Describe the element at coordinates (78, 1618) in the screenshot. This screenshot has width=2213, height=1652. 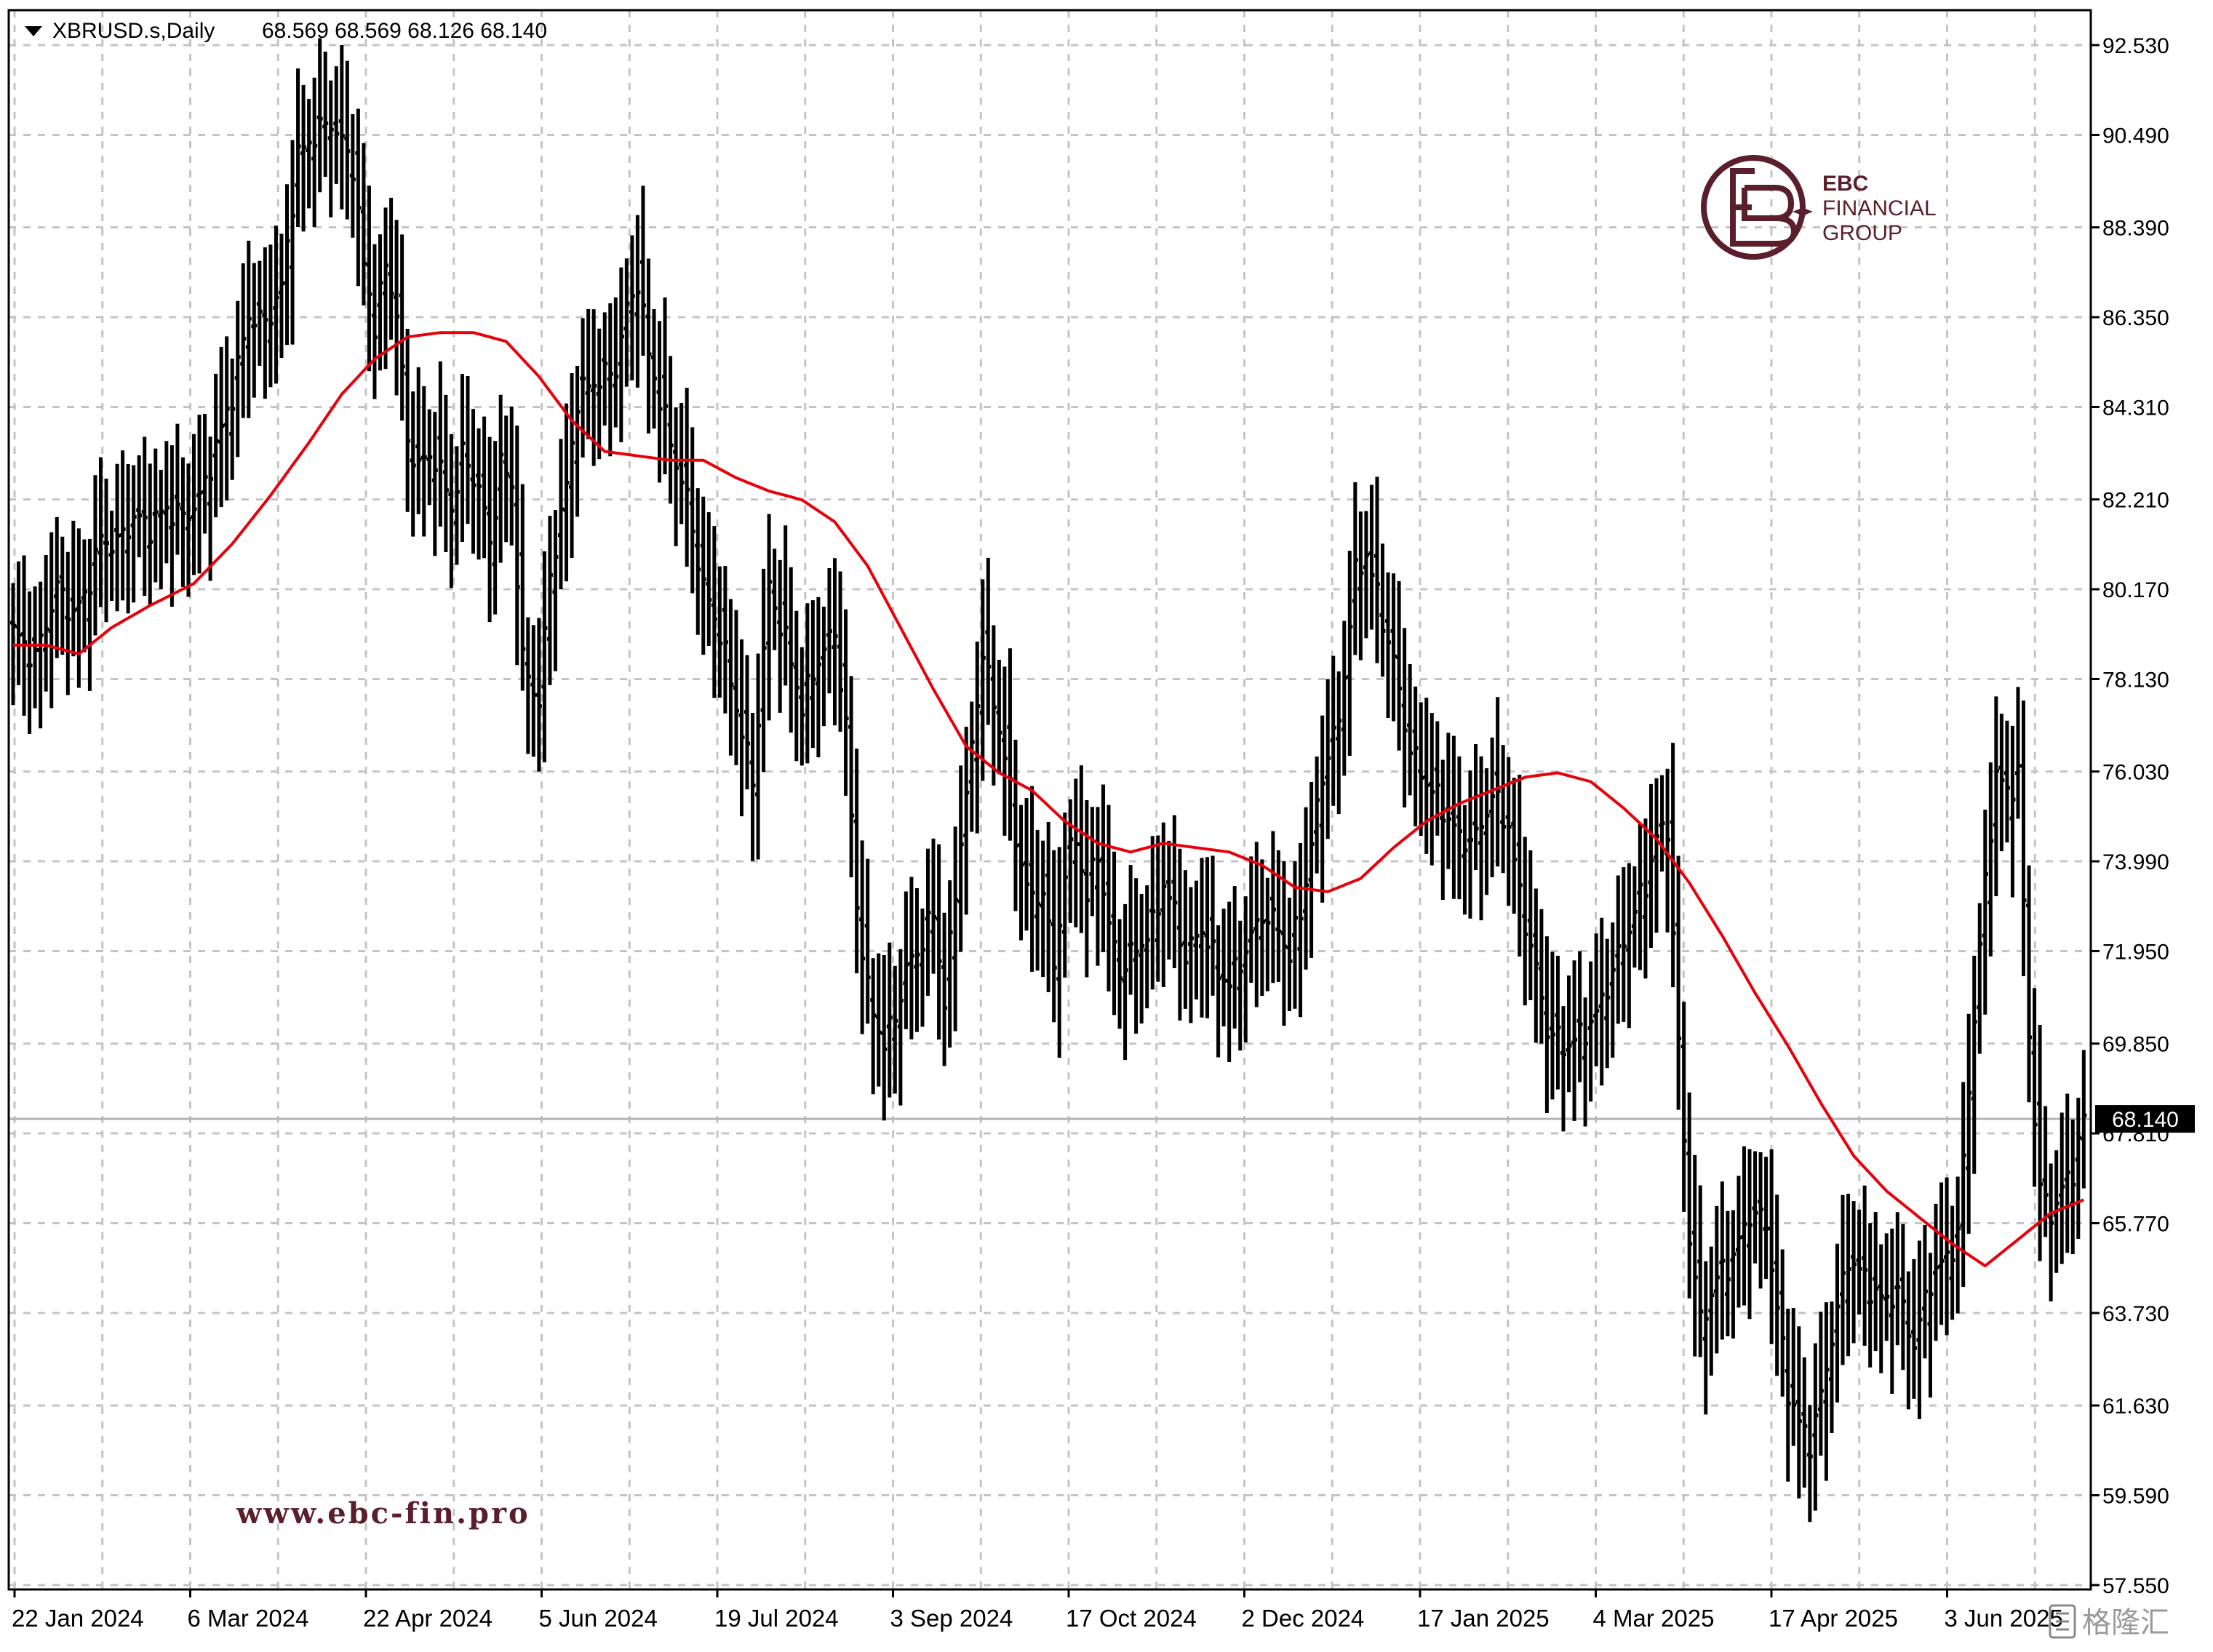
I see `x-tick-label: 22 Jan 2024` at that location.